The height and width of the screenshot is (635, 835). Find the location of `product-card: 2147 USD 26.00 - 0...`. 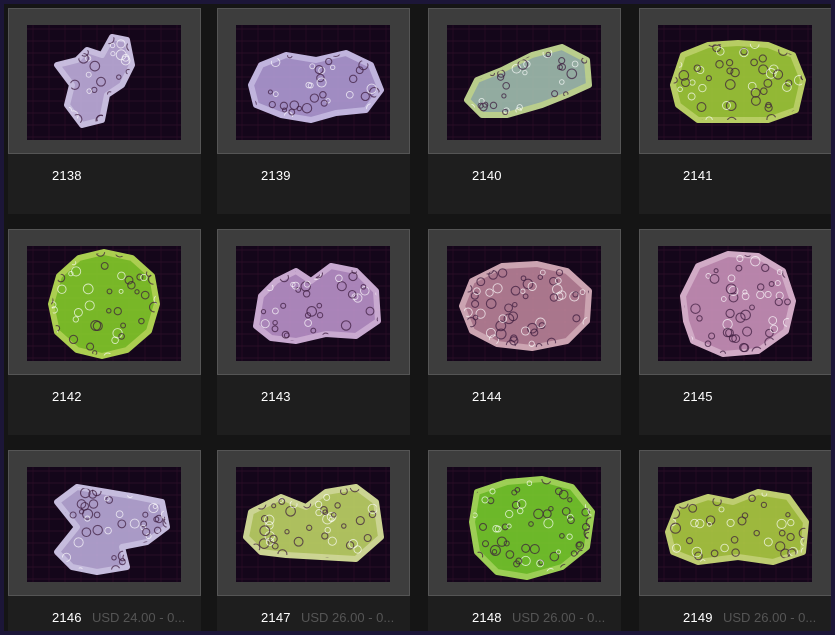

product-card: 2147 USD 26.00 - 0... is located at coordinates (313, 540).